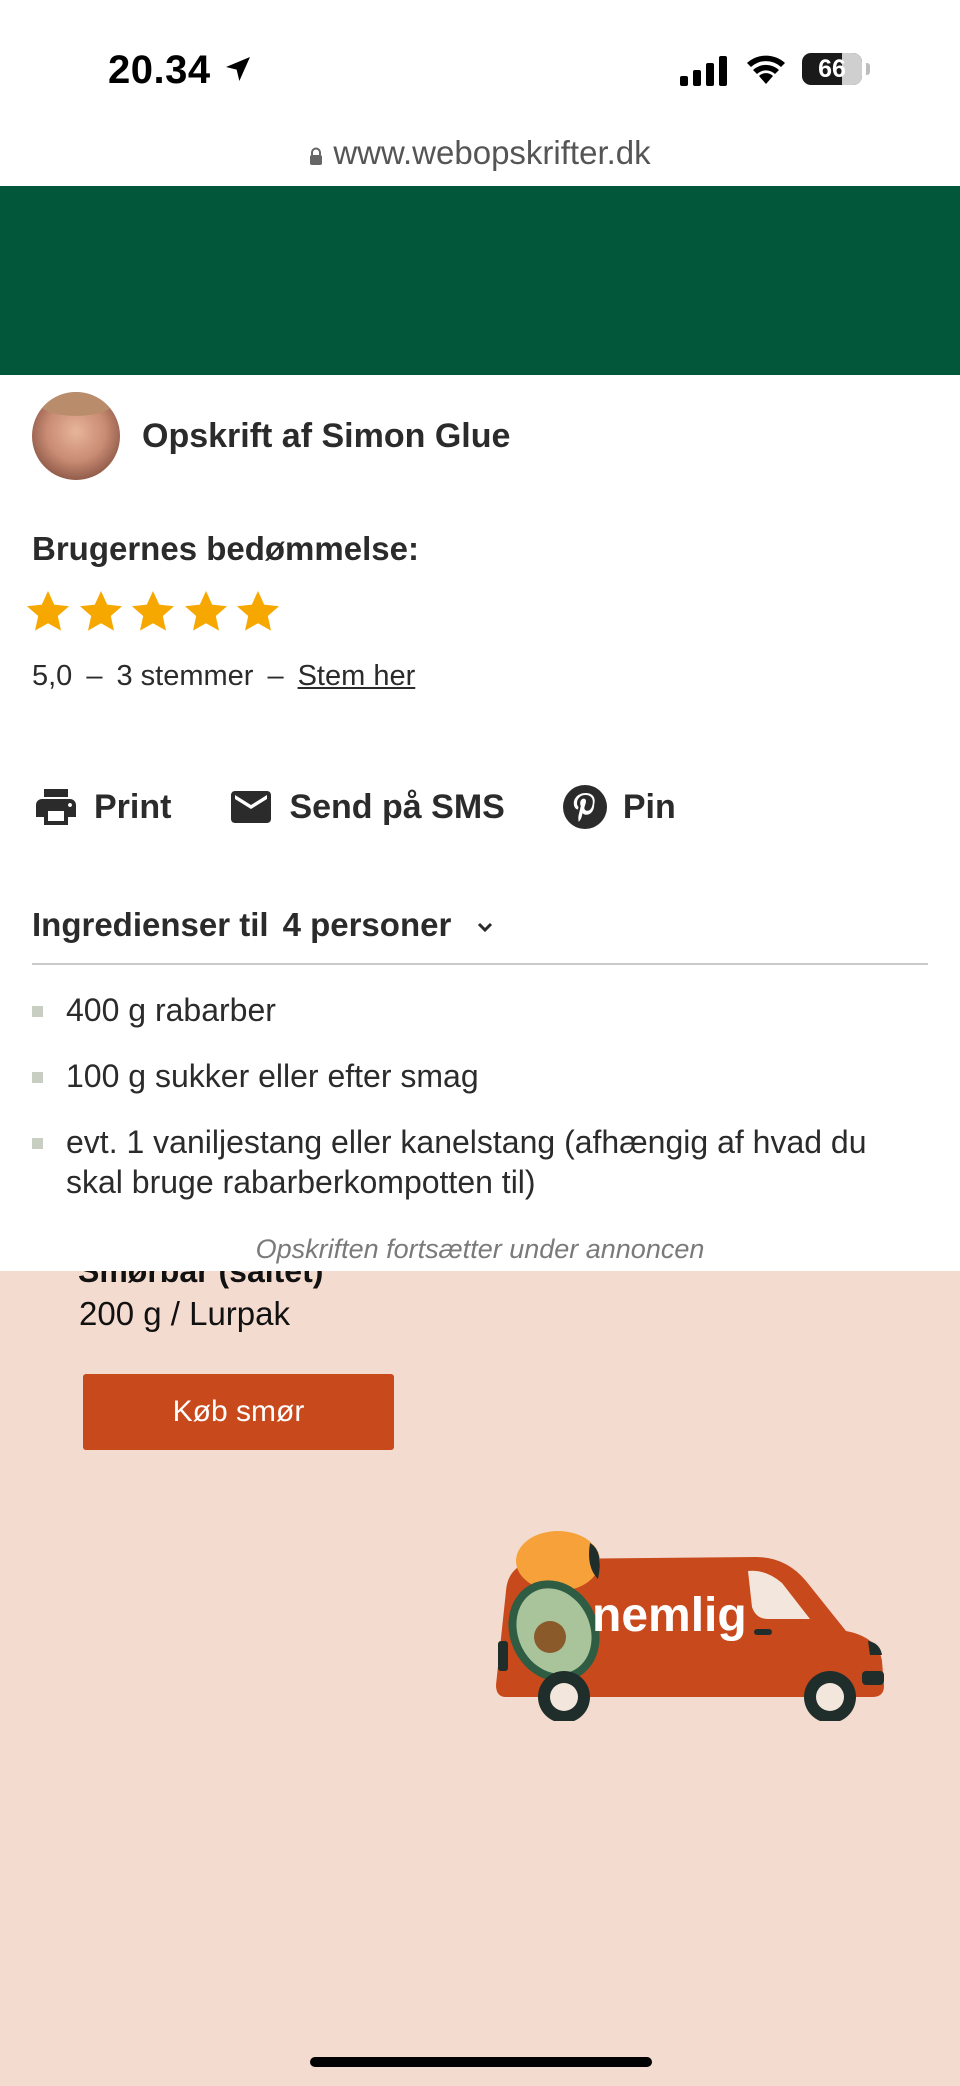  Describe the element at coordinates (618, 807) in the screenshot. I see `pin-button: Pin` at that location.